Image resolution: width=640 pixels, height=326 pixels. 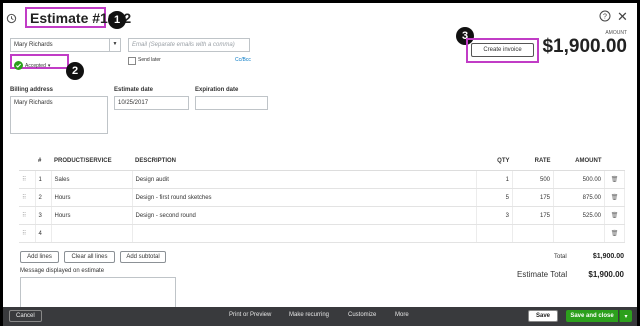 I want to click on row-amount: 500.00, so click(x=579, y=179).